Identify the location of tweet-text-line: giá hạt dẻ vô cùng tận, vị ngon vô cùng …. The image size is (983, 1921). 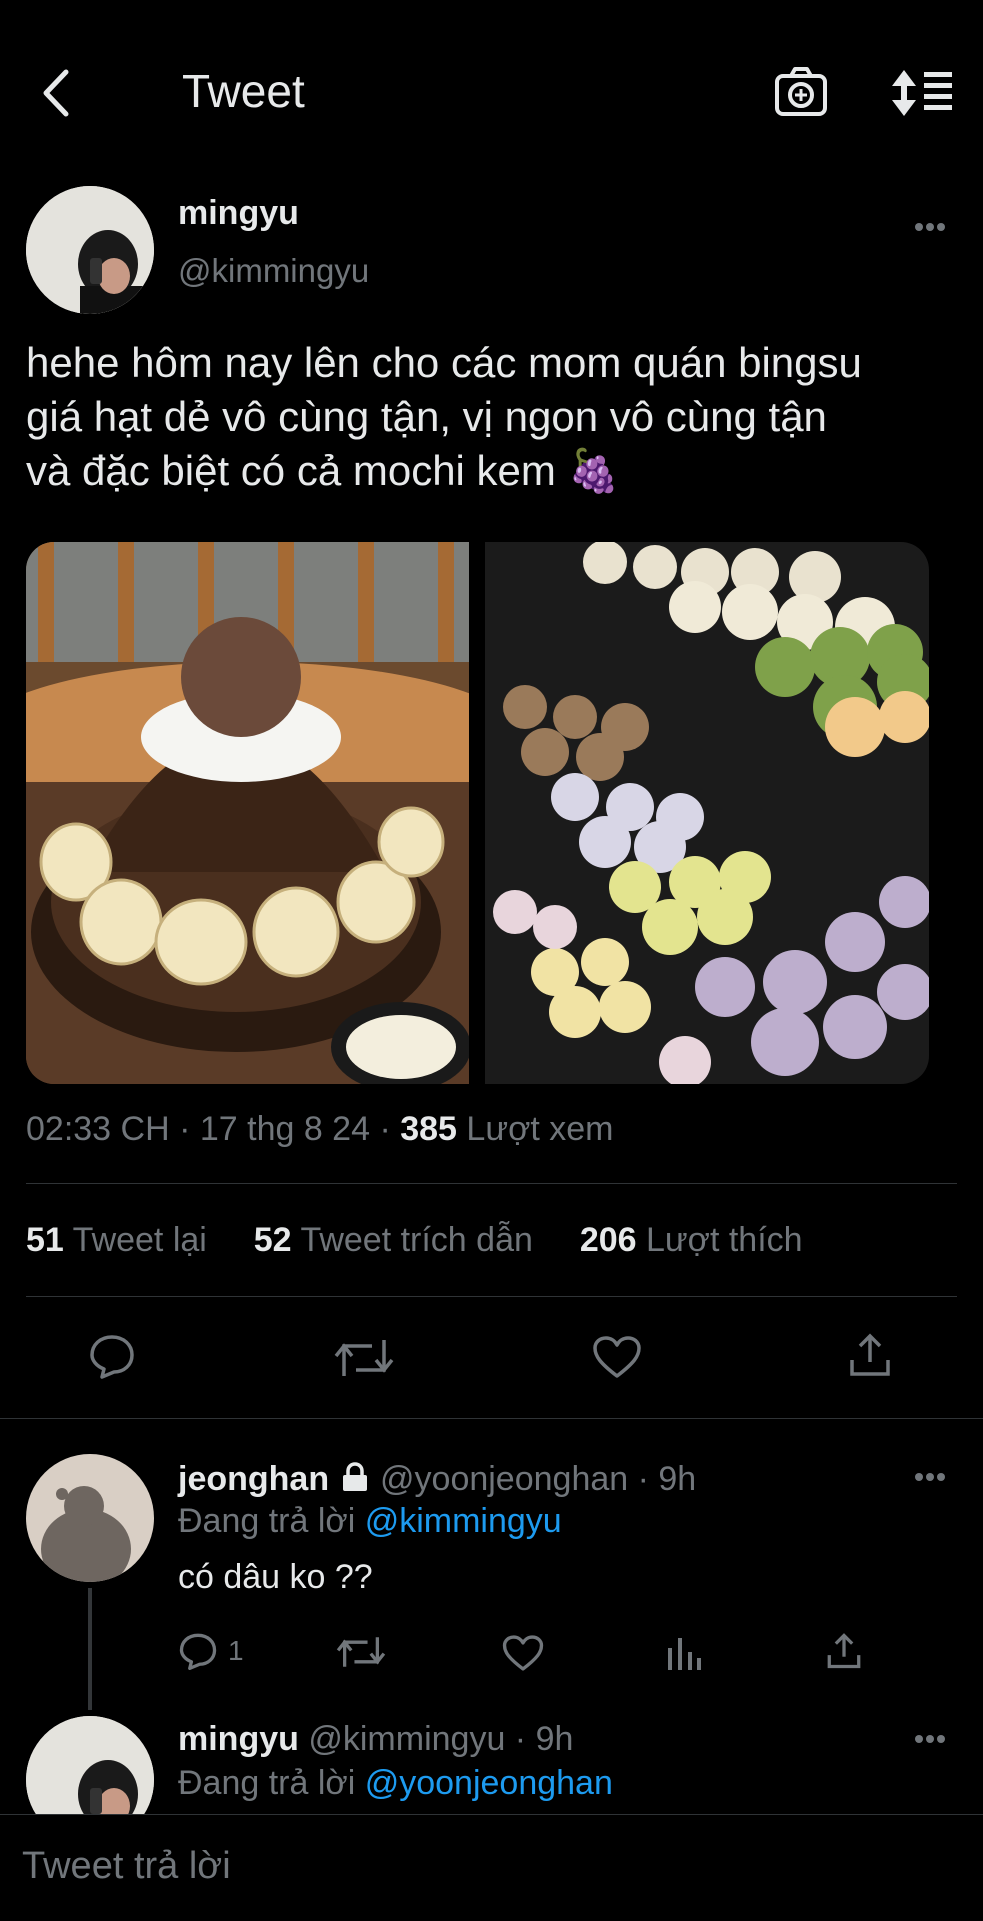
(426, 416).